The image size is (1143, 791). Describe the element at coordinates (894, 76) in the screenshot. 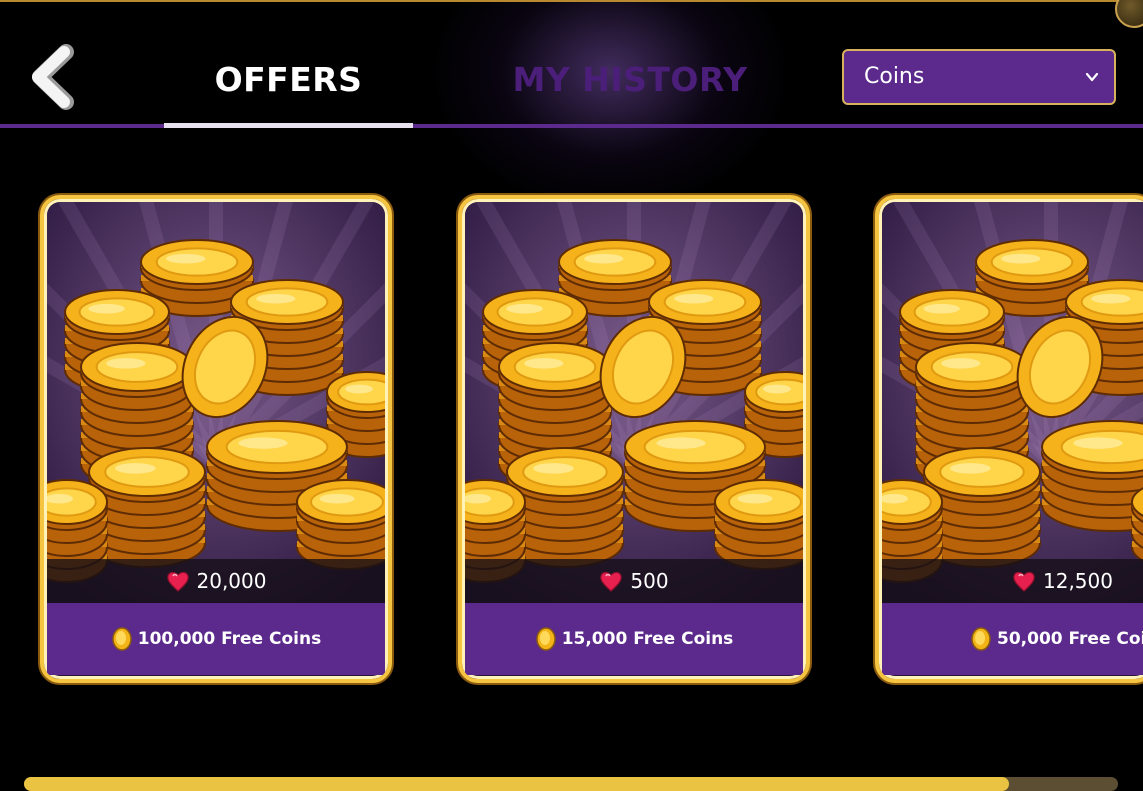

I see `currency-select-value: Coins` at that location.